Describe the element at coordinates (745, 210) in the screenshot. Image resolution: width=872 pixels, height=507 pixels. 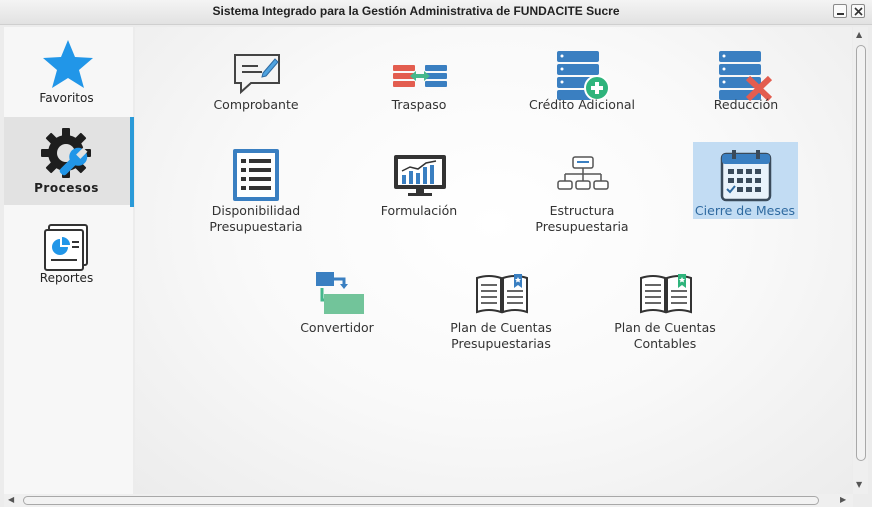
I see `tile-label: Cierre de Meses` at that location.